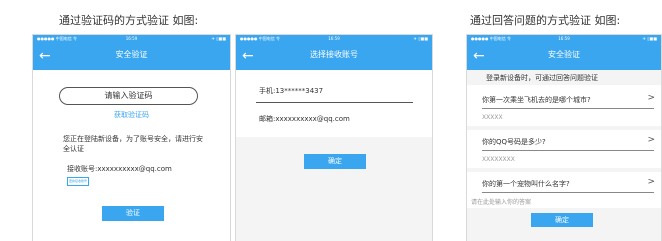 This screenshot has width=662, height=241. I want to click on question-1: 你第一次乘坐飞机去的是哪个城市?, so click(536, 100).